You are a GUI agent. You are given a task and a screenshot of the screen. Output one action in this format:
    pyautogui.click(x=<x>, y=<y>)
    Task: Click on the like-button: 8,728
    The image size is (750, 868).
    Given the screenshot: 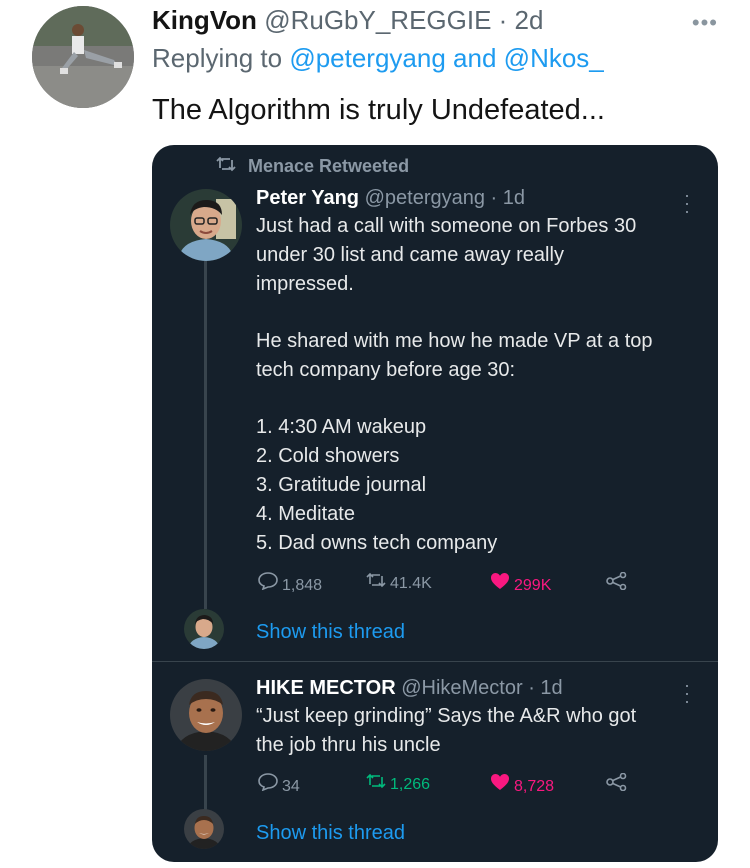 What is the action you would take?
    pyautogui.click(x=522, y=785)
    